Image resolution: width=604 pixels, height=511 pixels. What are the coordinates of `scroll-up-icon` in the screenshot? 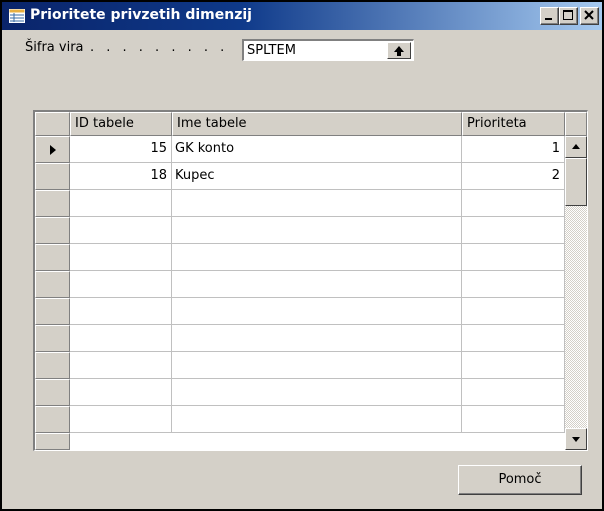 It's located at (576, 146).